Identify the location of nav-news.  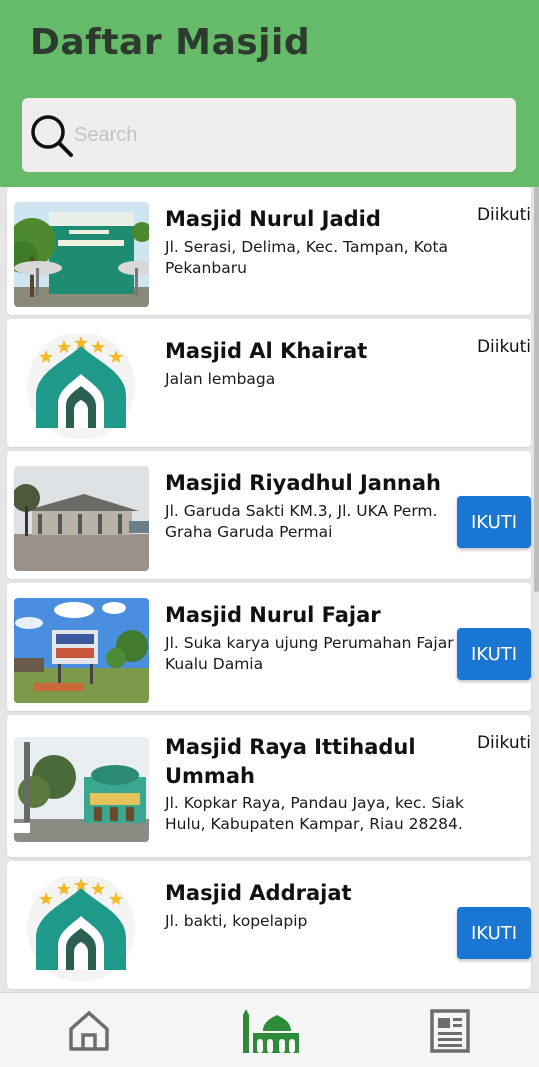
(450, 1031).